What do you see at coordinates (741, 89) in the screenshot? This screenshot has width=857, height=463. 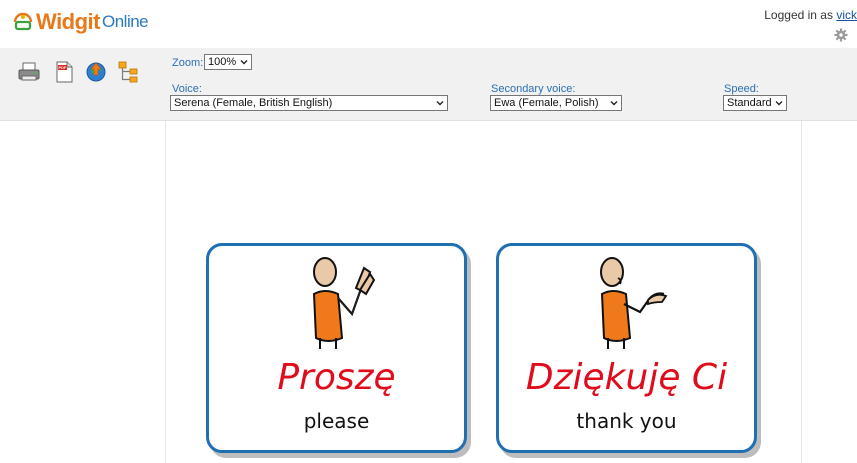 I see `speed-label: Speed:` at bounding box center [741, 89].